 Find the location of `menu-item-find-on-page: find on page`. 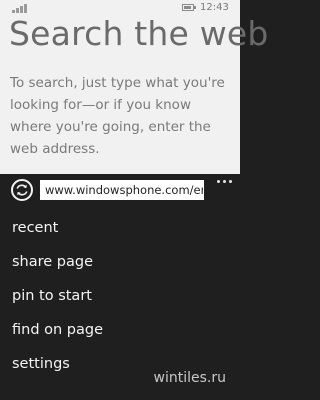

menu-item-find-on-page: find on page is located at coordinates (120, 330).